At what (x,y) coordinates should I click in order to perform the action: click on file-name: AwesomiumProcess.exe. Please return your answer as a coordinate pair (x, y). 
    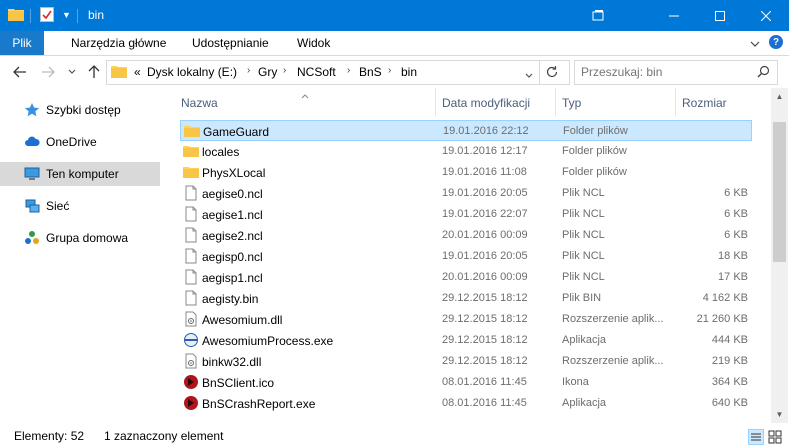
    Looking at the image, I should click on (268, 341).